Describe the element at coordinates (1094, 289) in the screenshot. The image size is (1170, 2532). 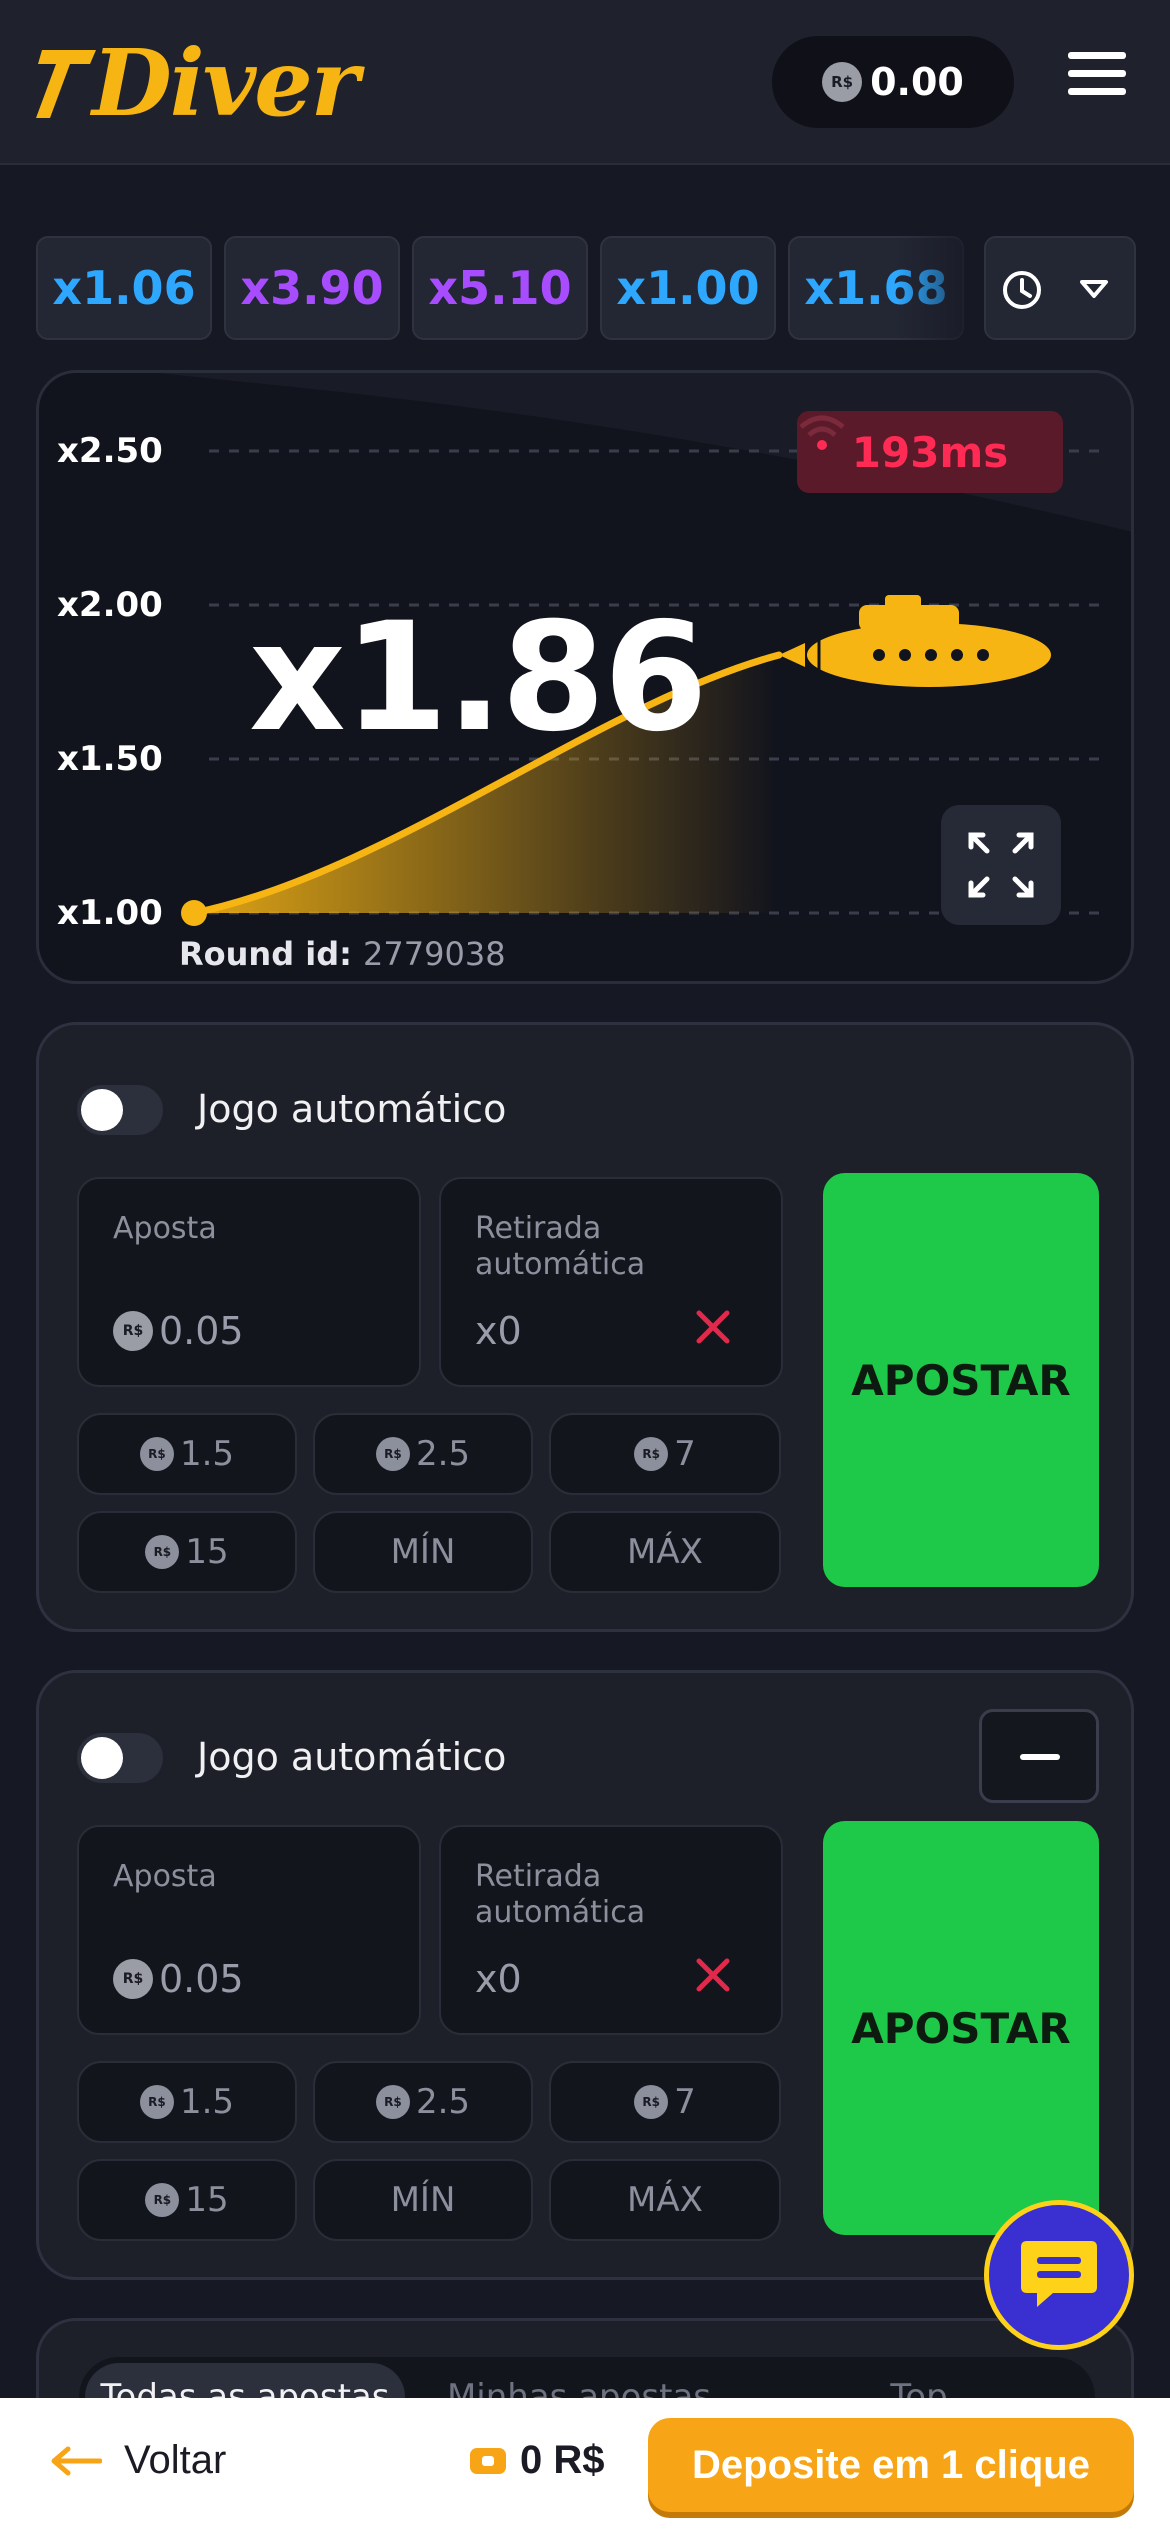
I see `chevron-down-icon` at that location.